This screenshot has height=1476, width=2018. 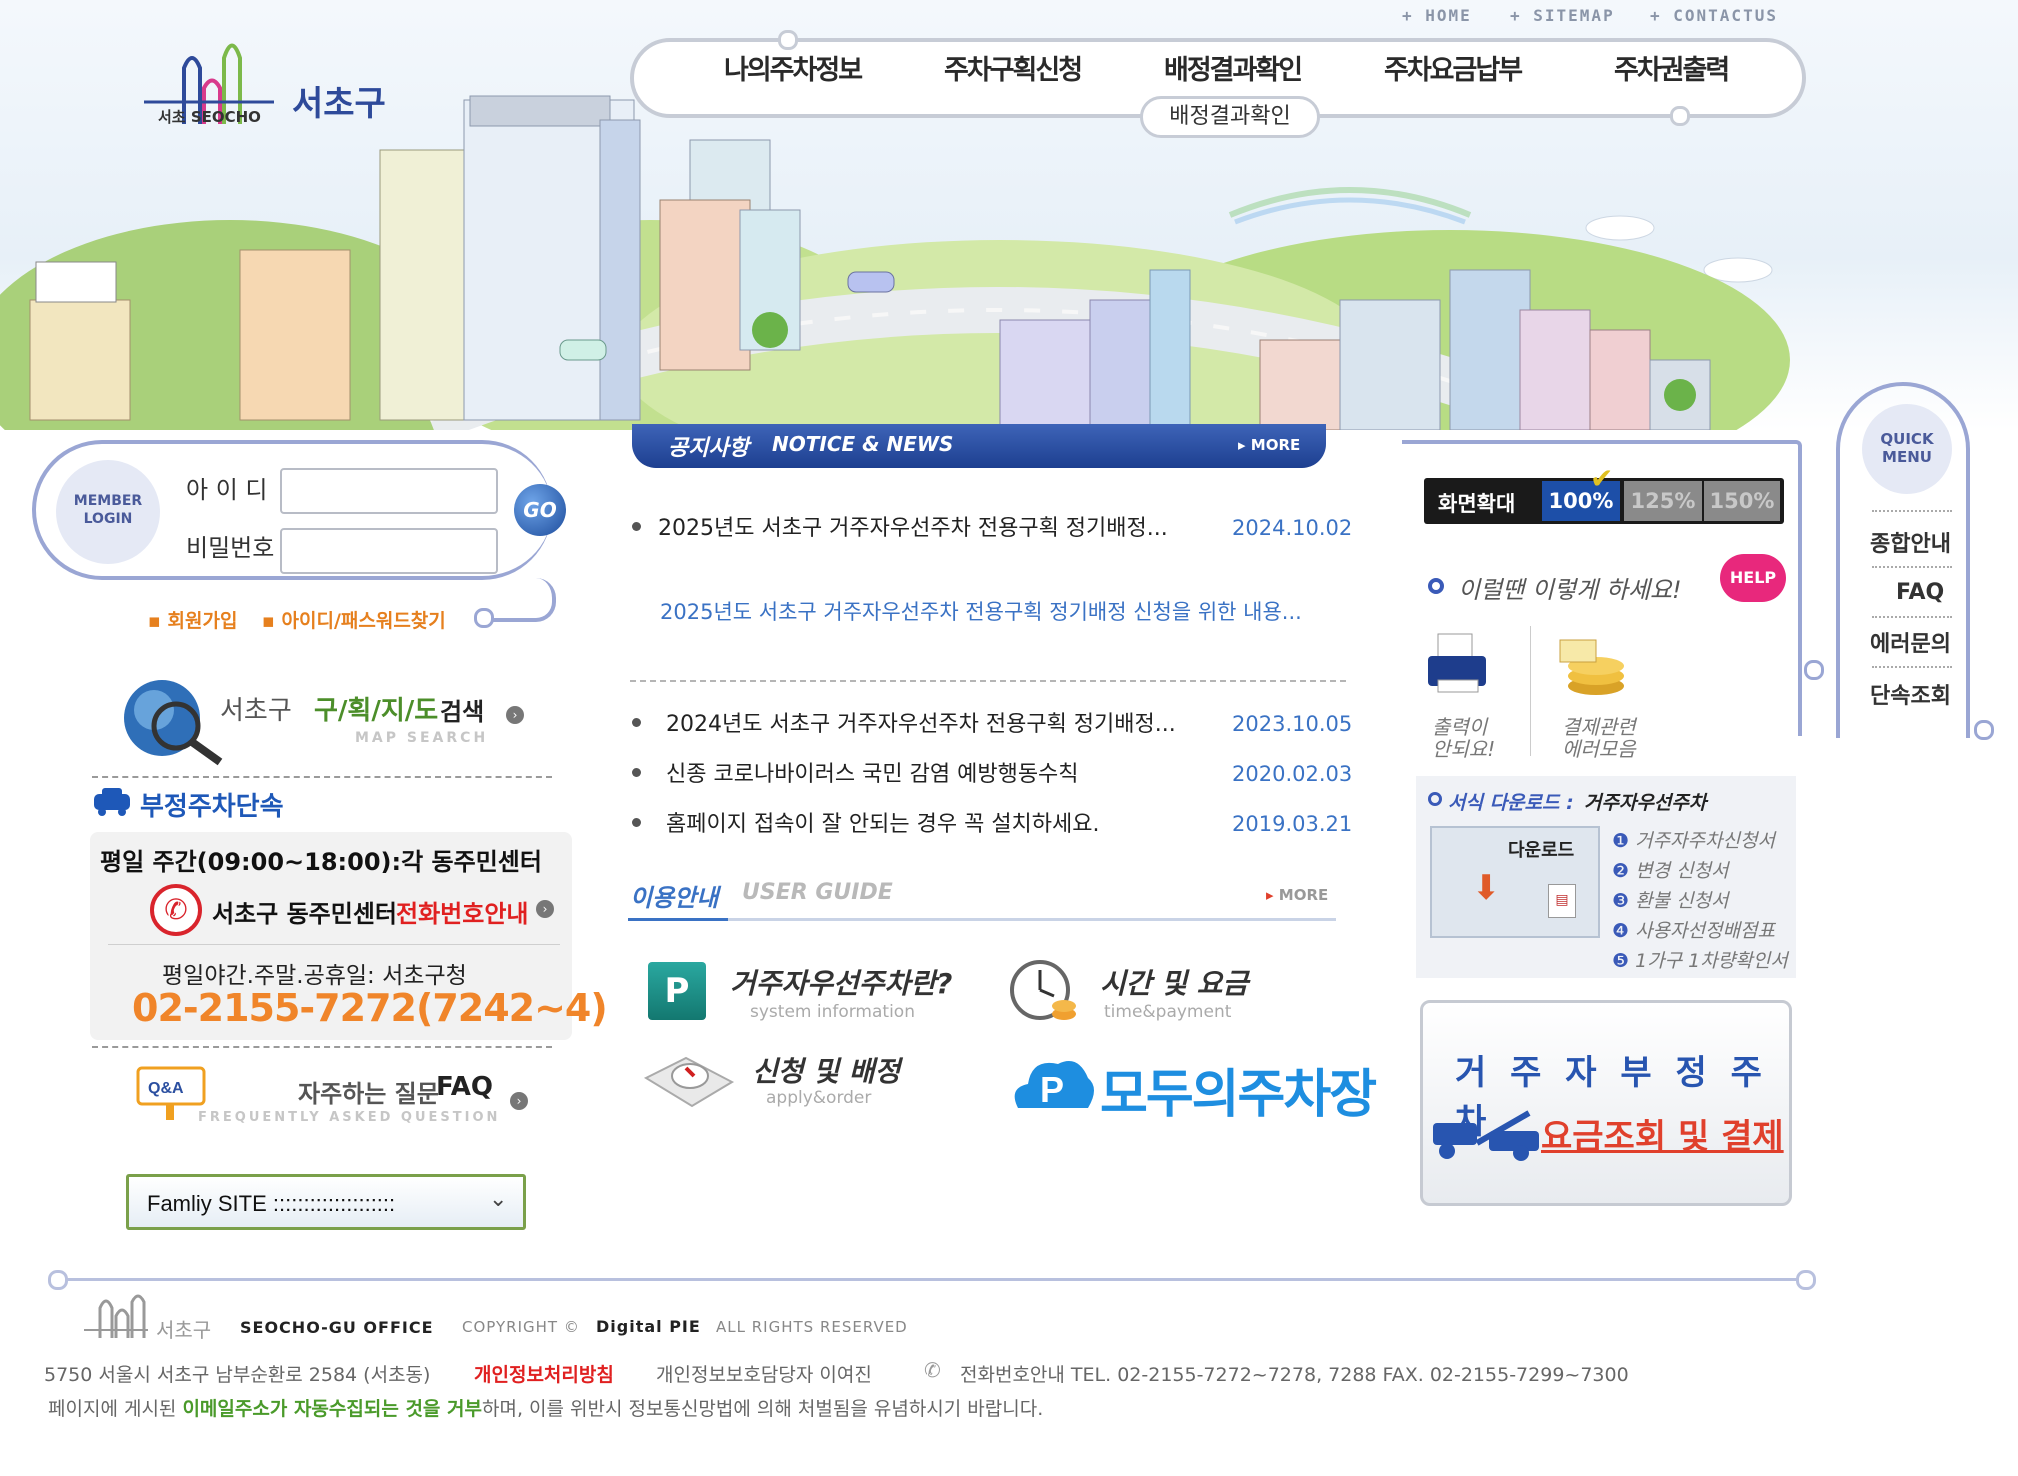 I want to click on faq-title: 자주하는 질문, so click(x=368, y=1094).